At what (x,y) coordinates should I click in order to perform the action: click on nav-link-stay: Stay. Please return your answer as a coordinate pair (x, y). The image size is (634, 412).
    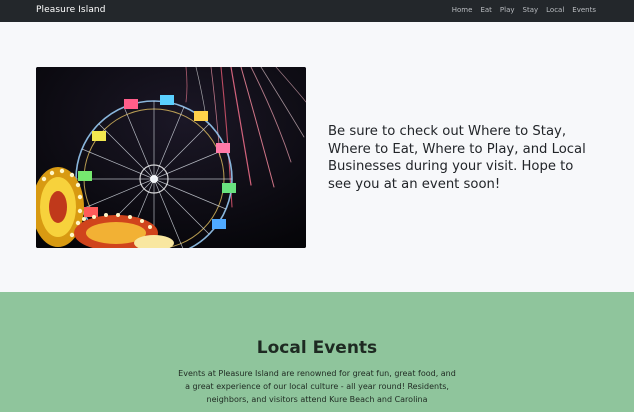
    Looking at the image, I should click on (531, 10).